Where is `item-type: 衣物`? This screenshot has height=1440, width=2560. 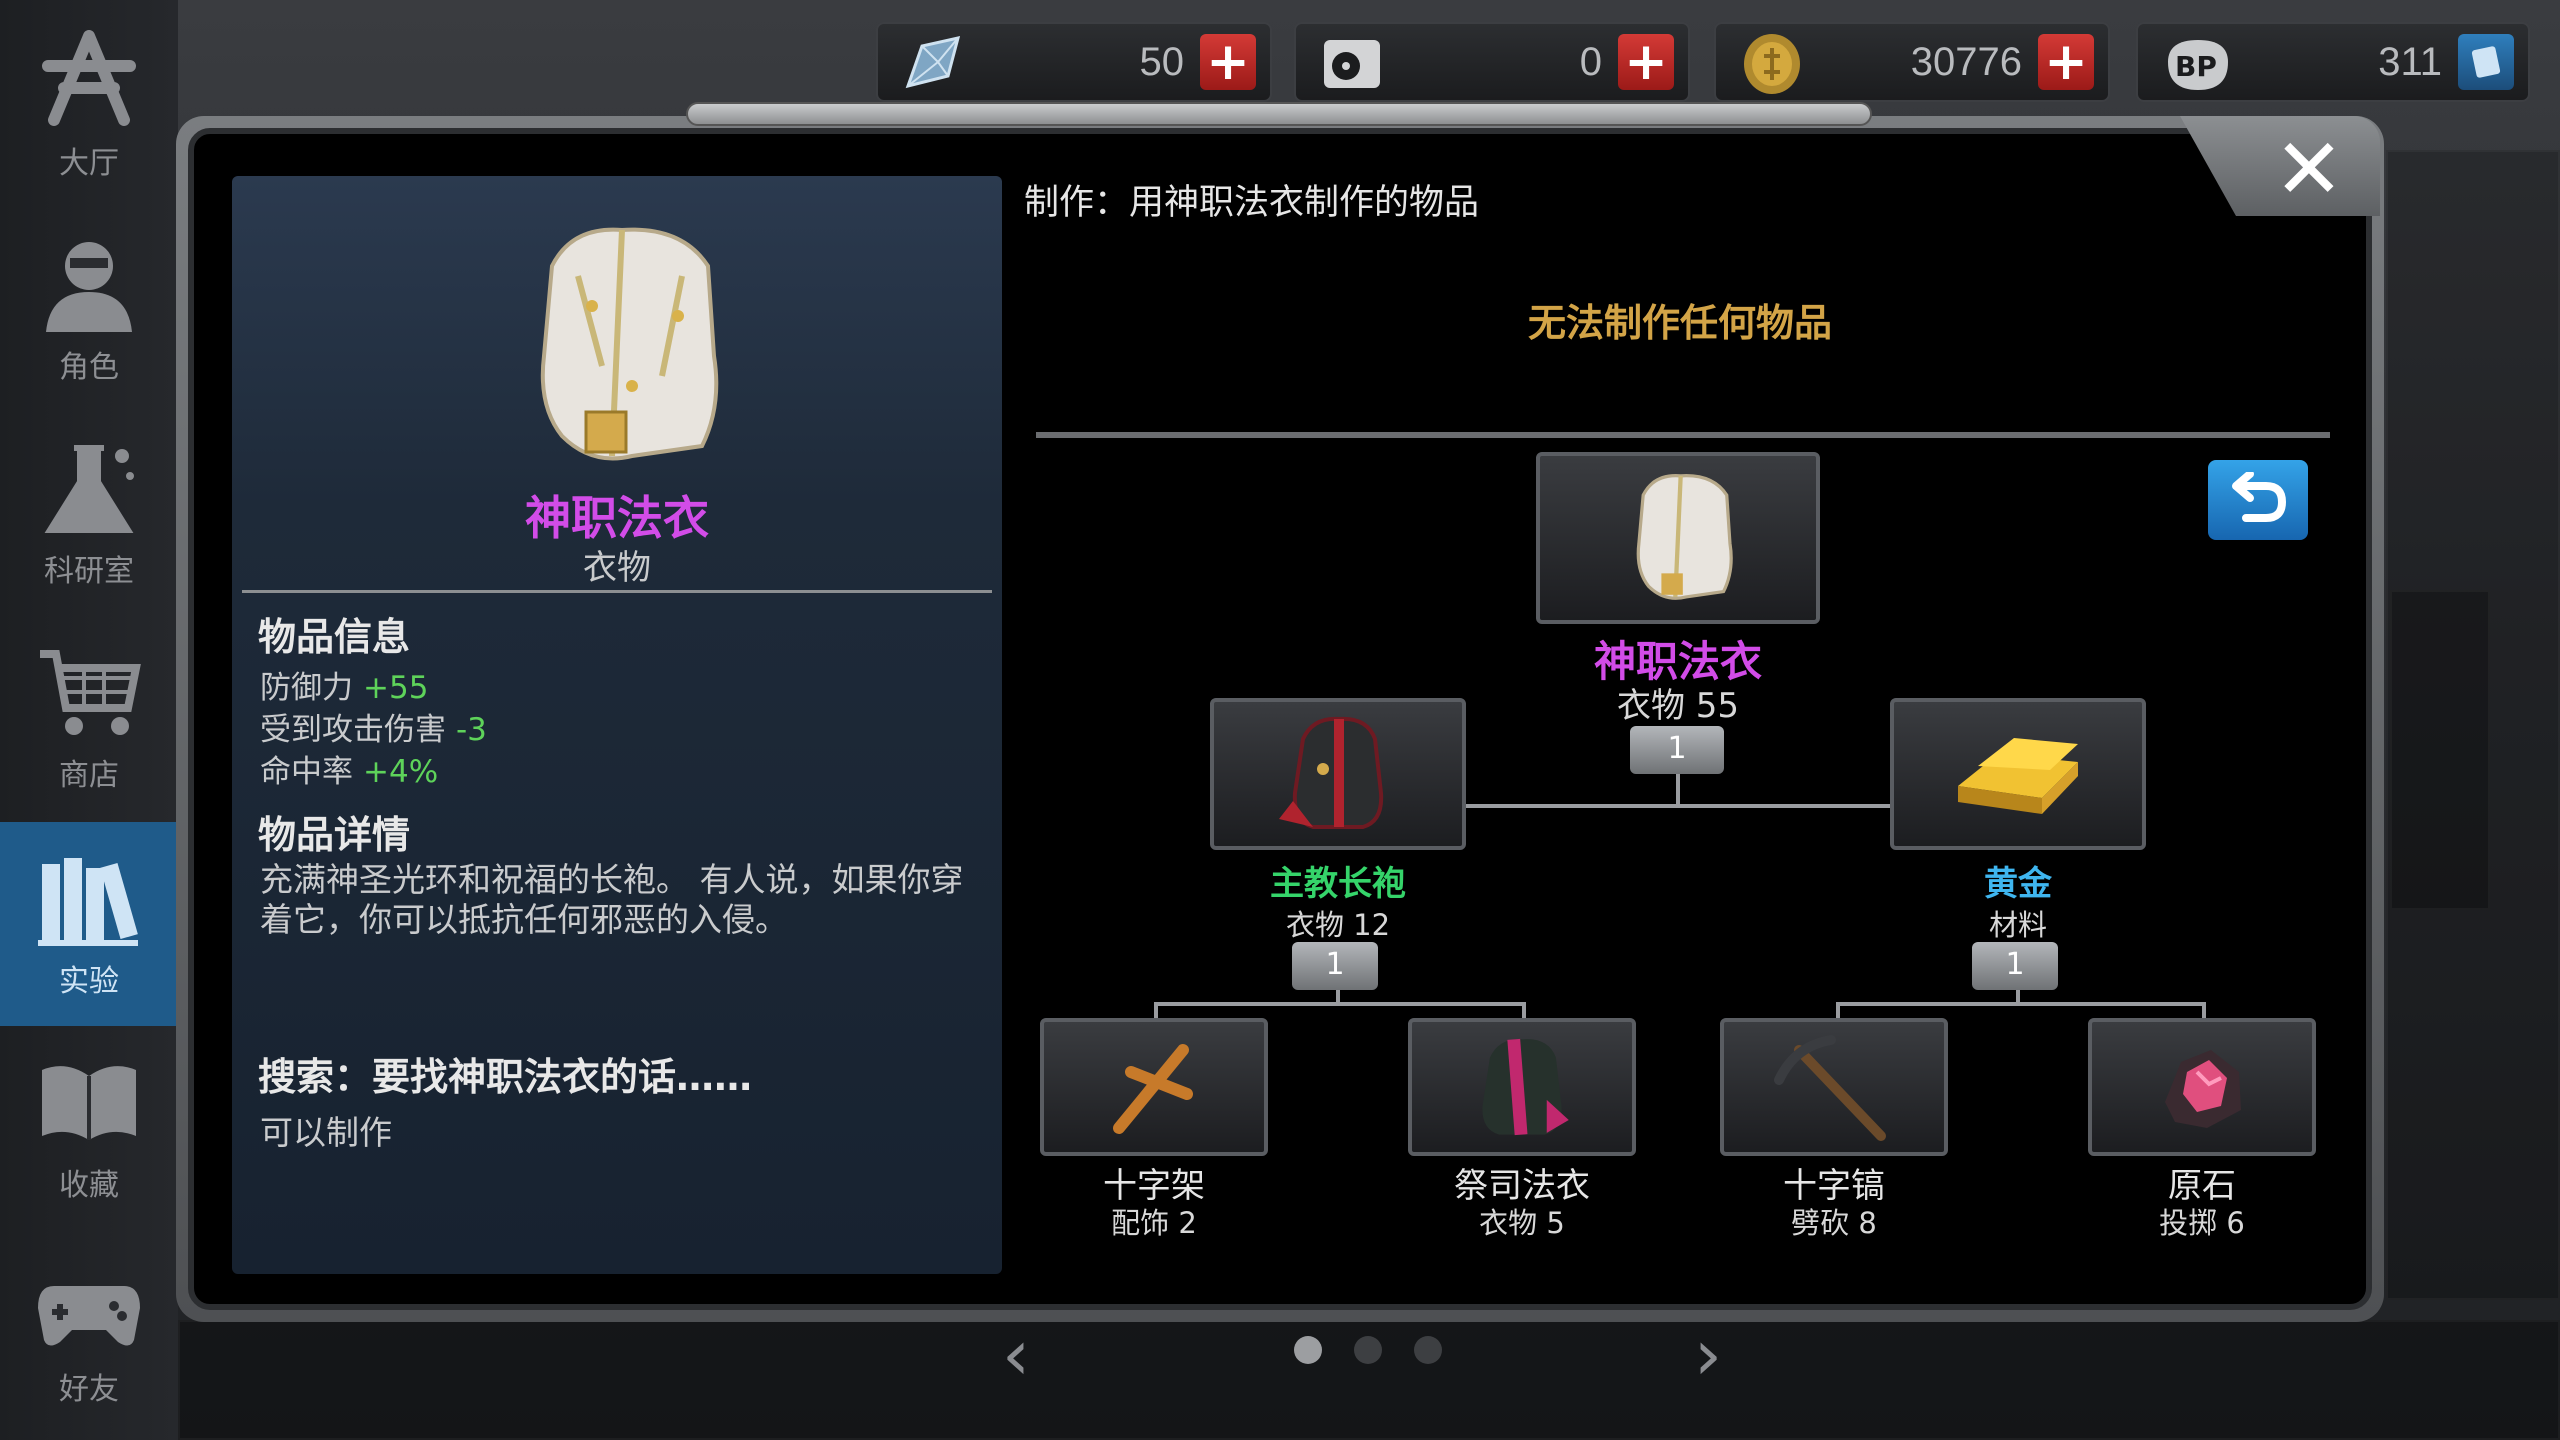
item-type: 衣物 is located at coordinates (617, 568).